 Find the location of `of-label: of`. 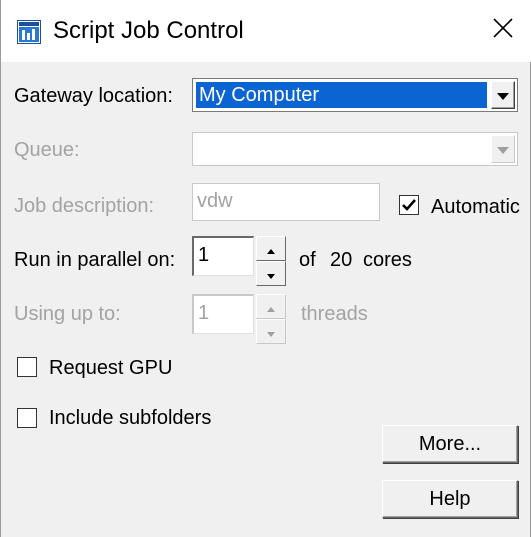

of-label: of is located at coordinates (307, 260).